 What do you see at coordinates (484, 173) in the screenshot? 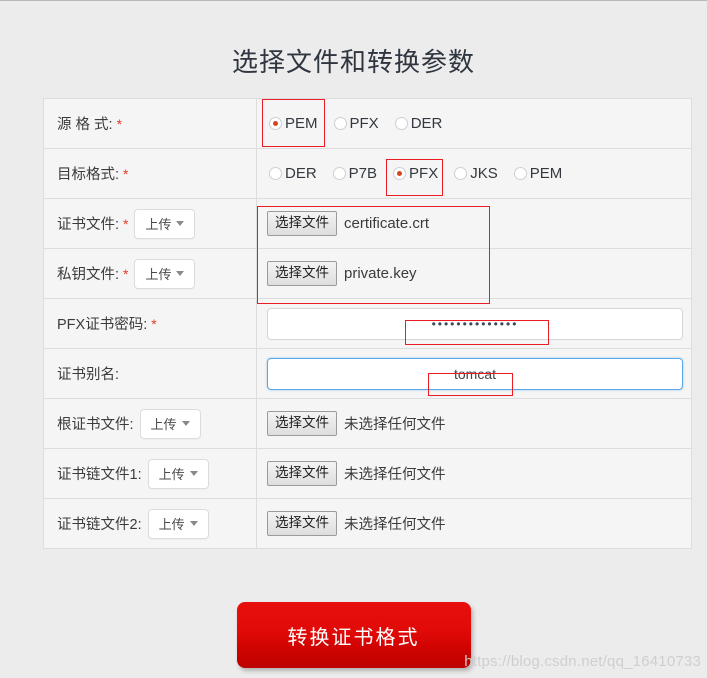
I see `radio-label: JKS` at bounding box center [484, 173].